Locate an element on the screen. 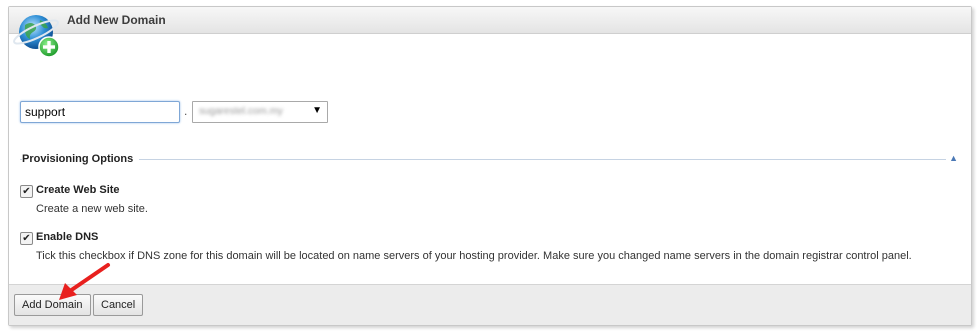 The width and height of the screenshot is (978, 331). annotation-arrow-icon is located at coordinates (84, 281).